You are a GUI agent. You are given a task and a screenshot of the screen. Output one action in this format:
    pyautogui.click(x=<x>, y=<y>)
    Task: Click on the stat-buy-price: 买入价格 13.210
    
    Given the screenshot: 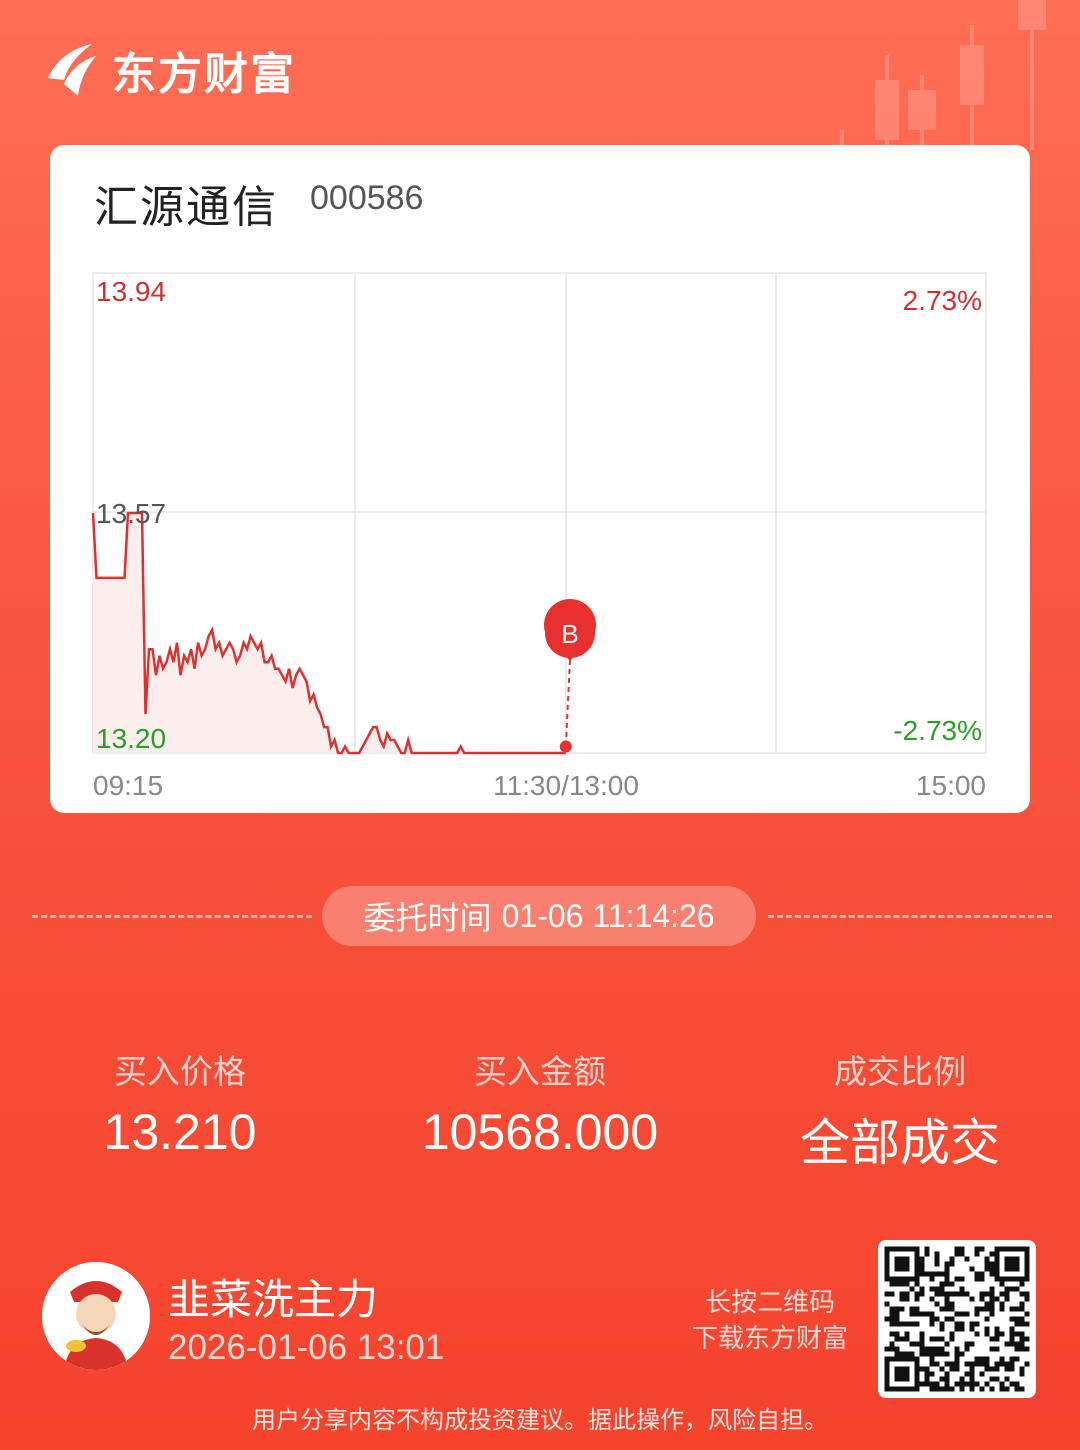 What is the action you would take?
    pyautogui.click(x=180, y=1103)
    